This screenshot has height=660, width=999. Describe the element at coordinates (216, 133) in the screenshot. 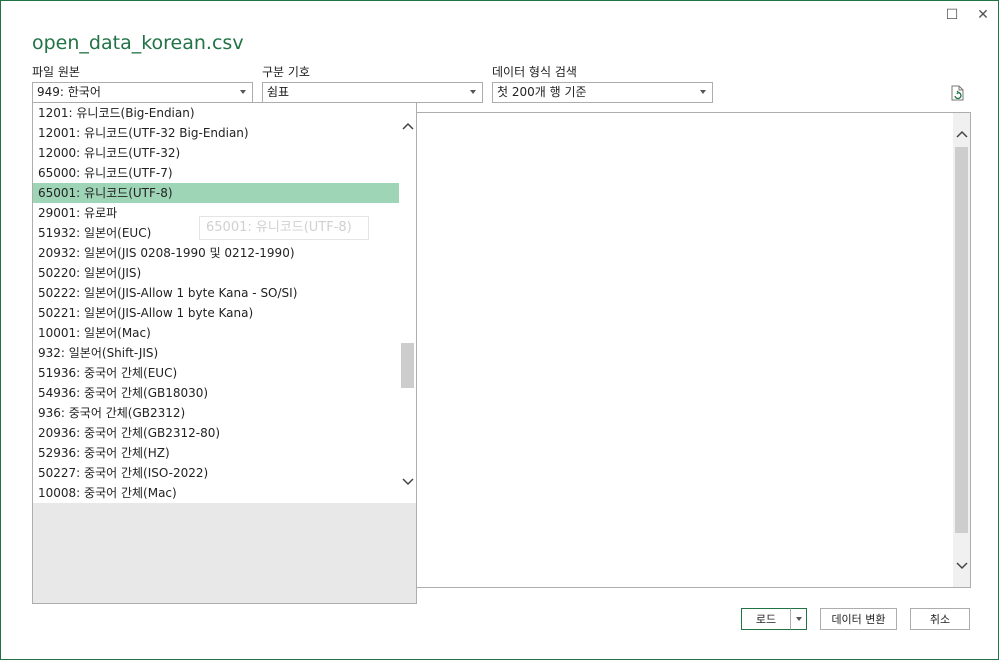

I see `list-item: 12001: 유니코드(UTF-32 Big-Endian)` at that location.